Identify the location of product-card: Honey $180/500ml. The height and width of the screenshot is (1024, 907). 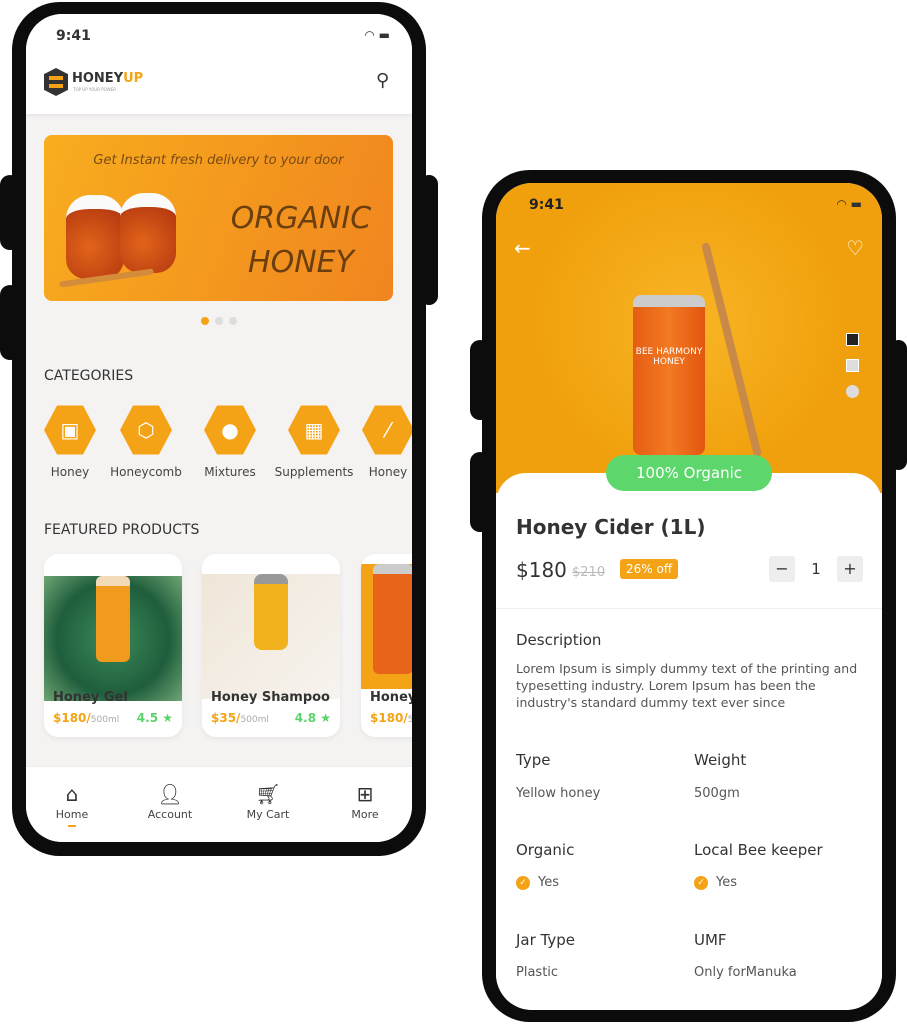
(386, 645).